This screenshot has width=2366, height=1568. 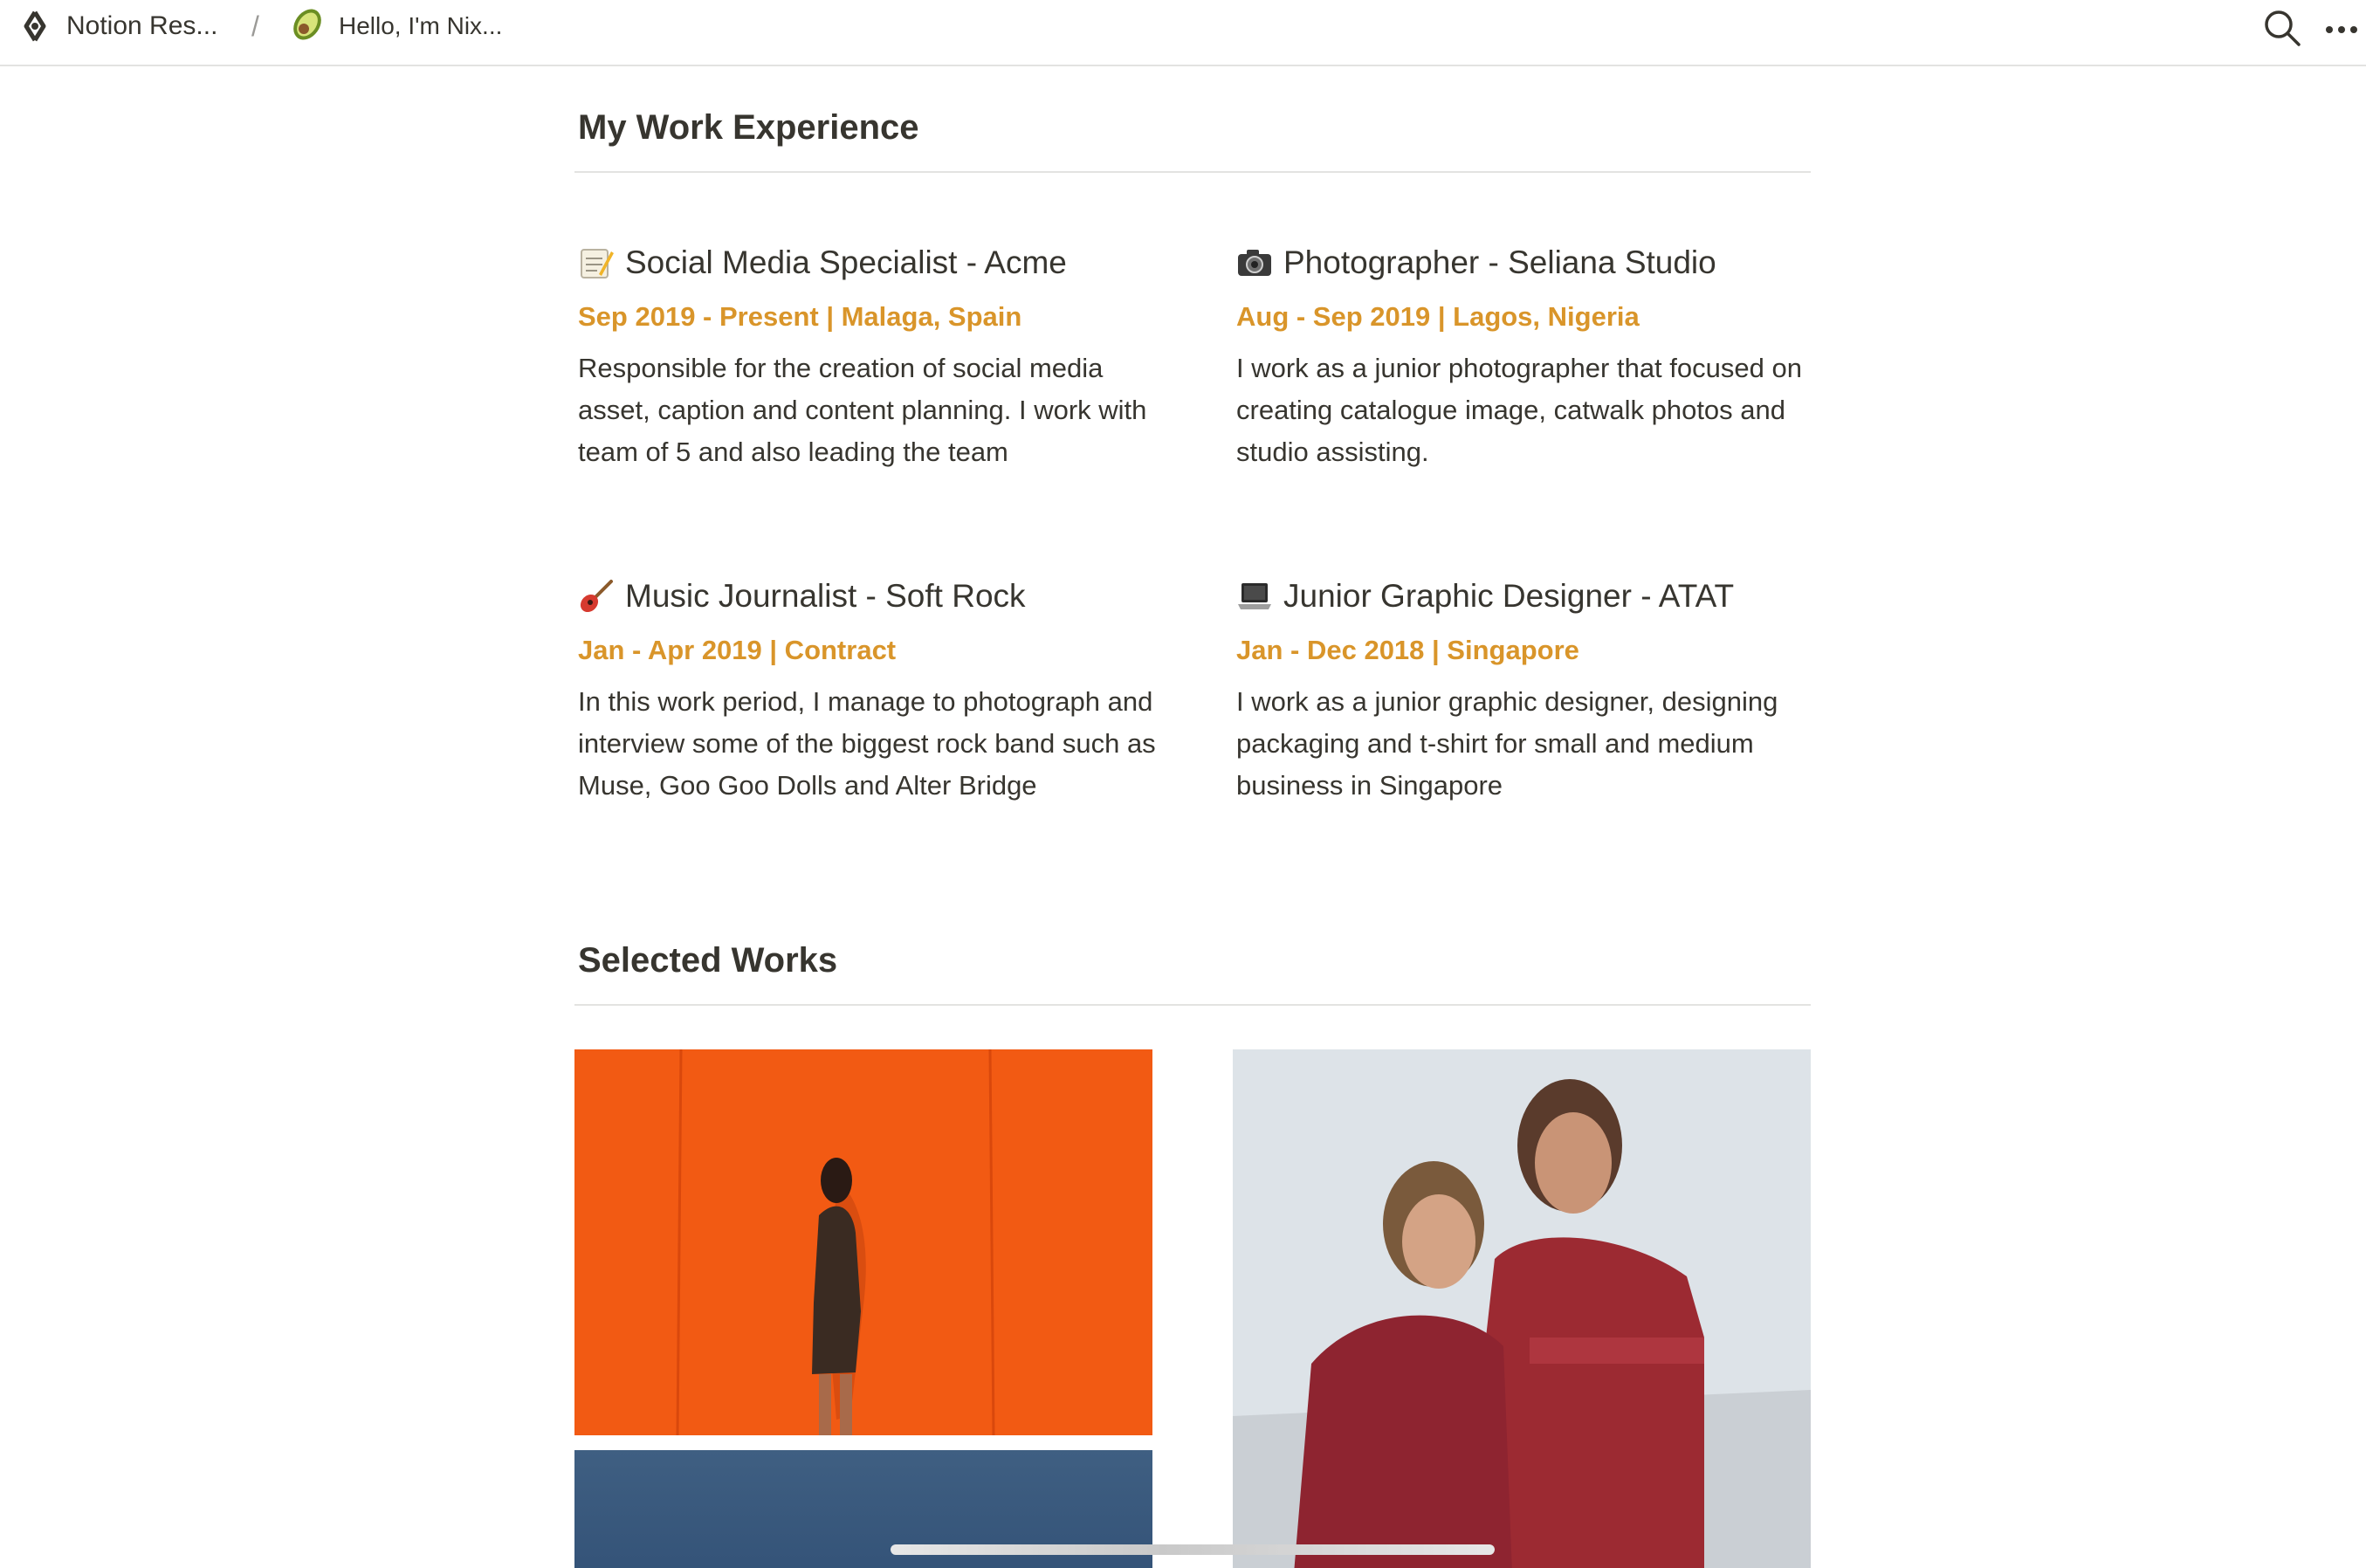 I want to click on selected-works-heading: Selected Works, so click(x=708, y=960).